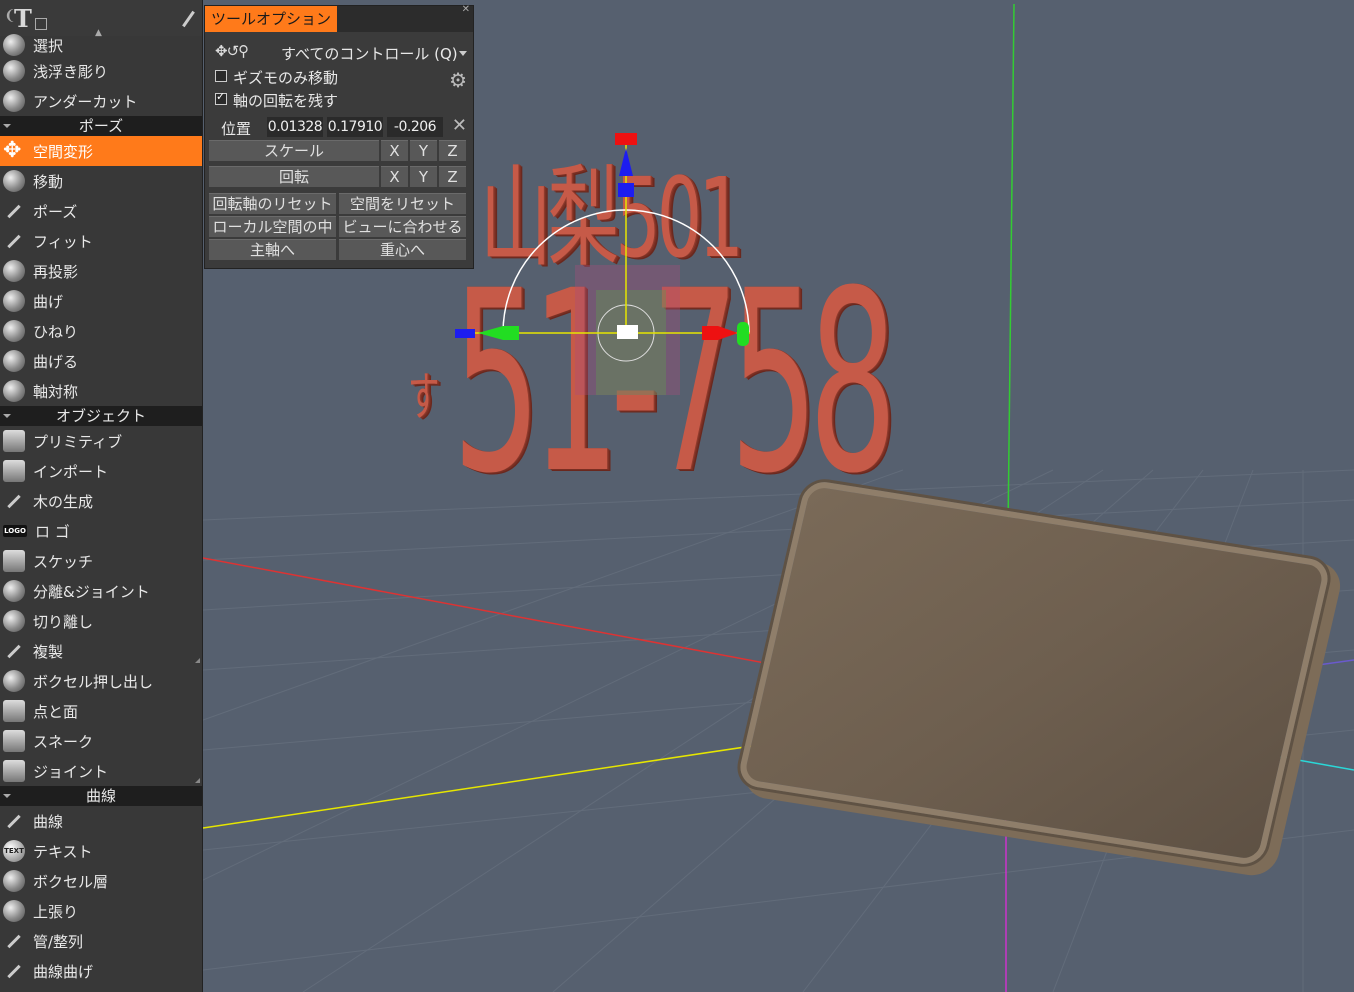 This screenshot has width=1354, height=992. Describe the element at coordinates (101, 681) in the screenshot. I see `tool-item-voxel-extrude: ボクセル押し出し` at that location.